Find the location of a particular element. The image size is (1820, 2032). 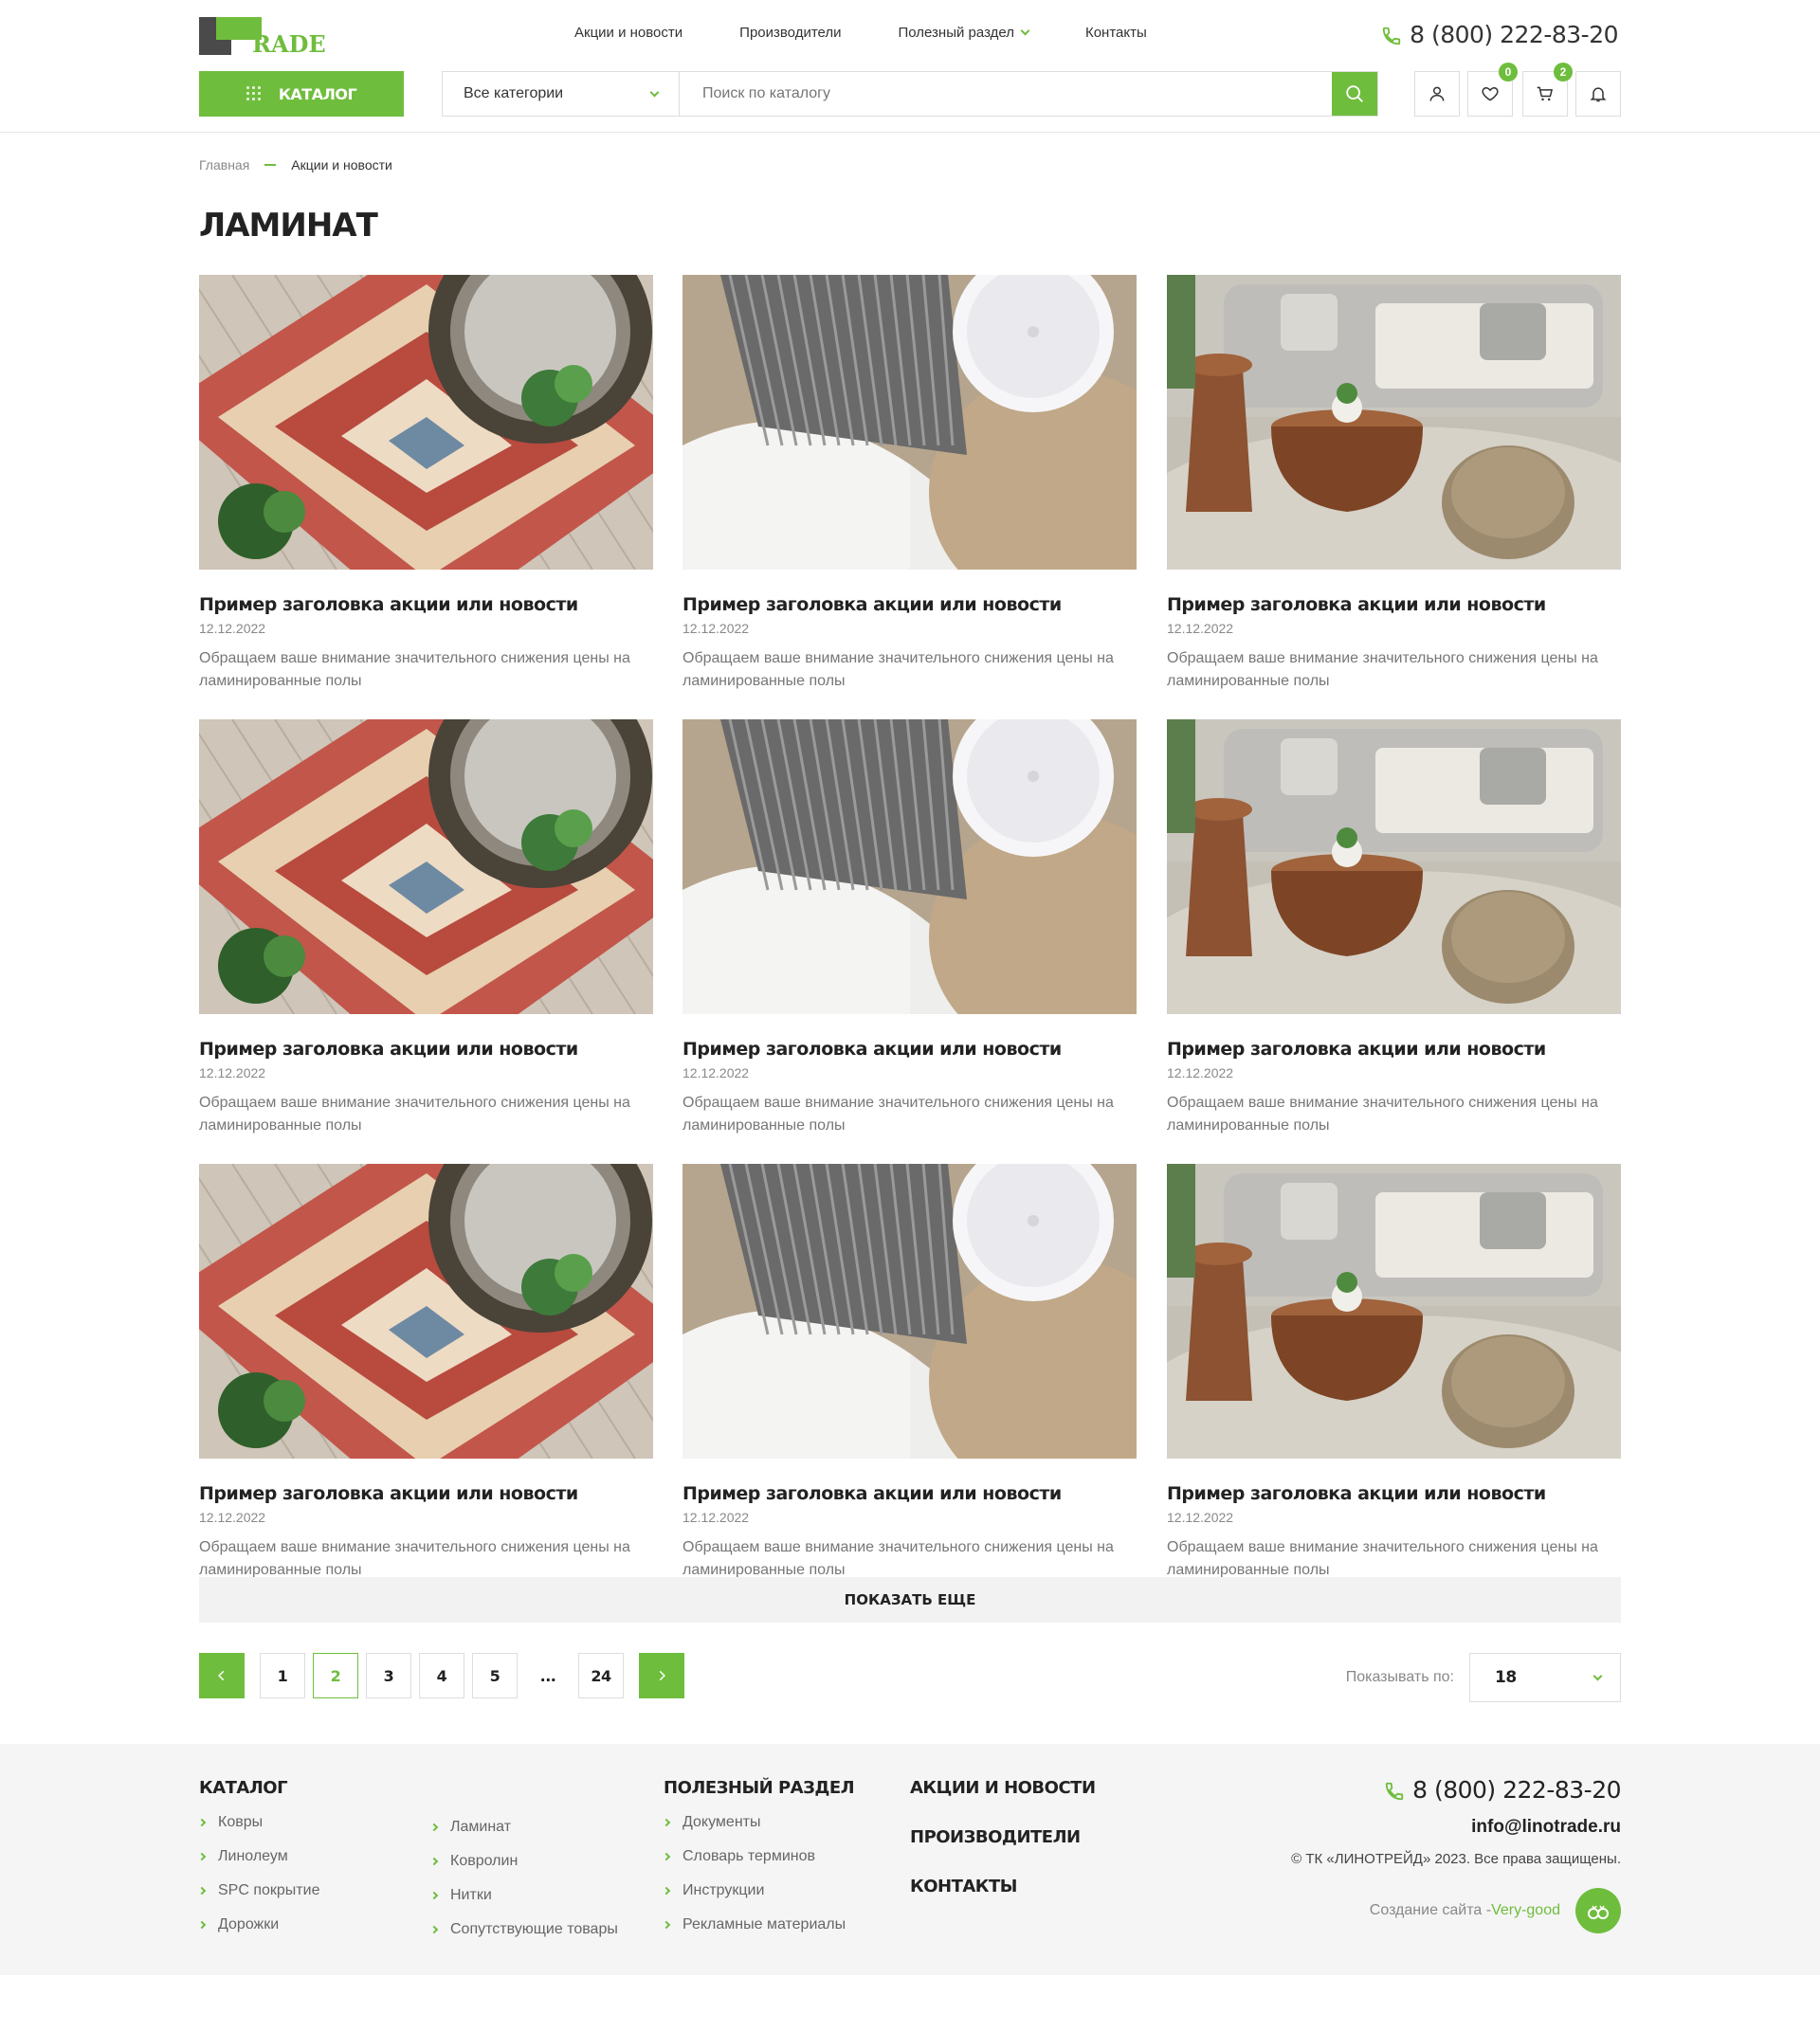

footer-link: Словарь терминов is located at coordinates (758, 1857).